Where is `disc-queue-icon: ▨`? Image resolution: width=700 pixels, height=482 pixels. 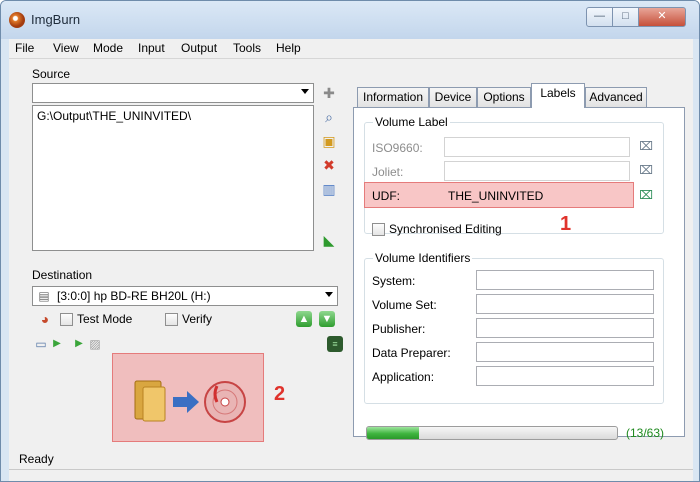 disc-queue-icon: ▨ is located at coordinates (95, 344).